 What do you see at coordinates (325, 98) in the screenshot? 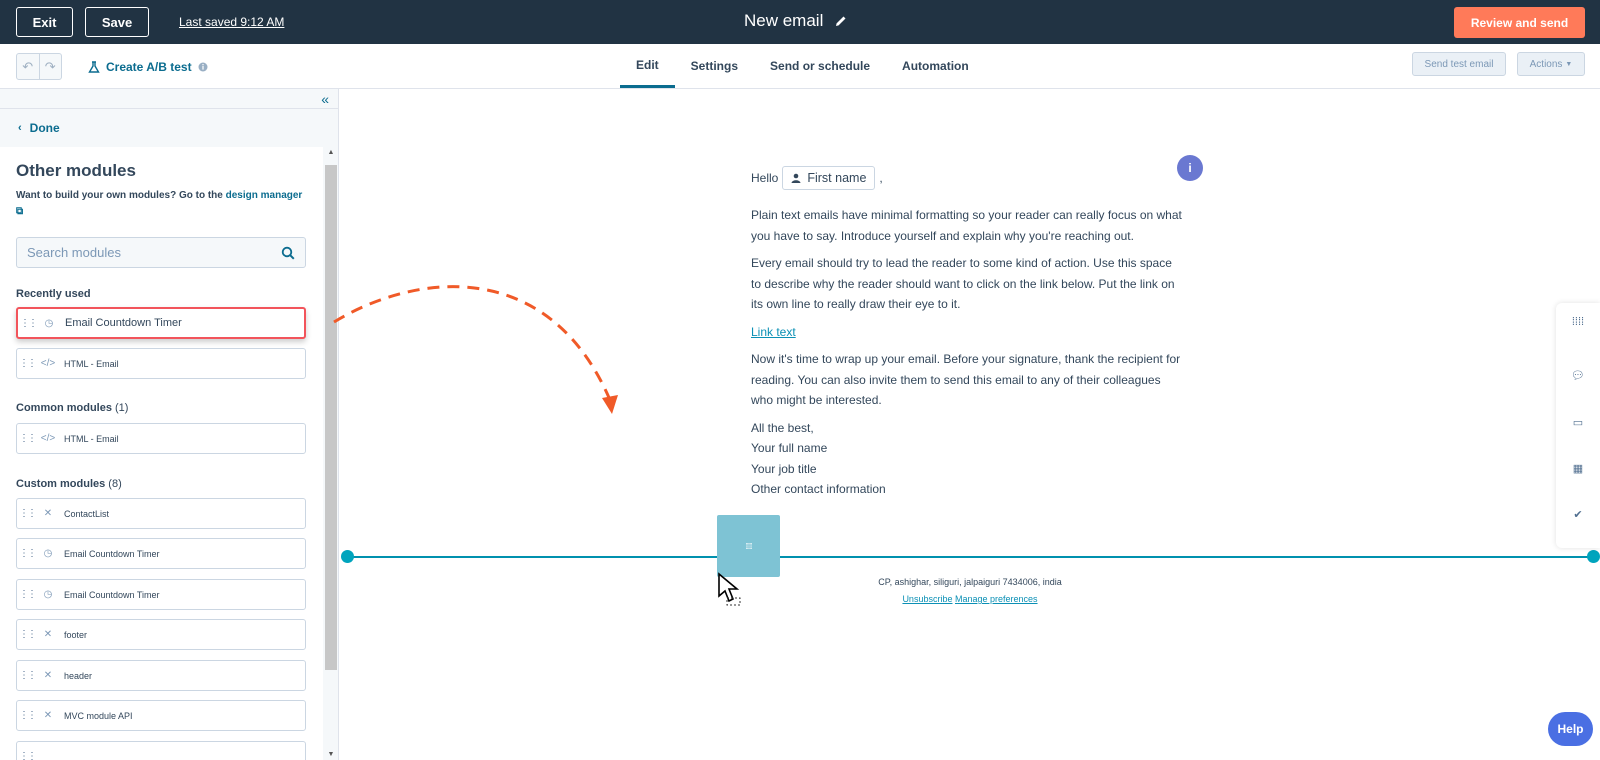
I see `double-chevron-left-icon: «` at bounding box center [325, 98].